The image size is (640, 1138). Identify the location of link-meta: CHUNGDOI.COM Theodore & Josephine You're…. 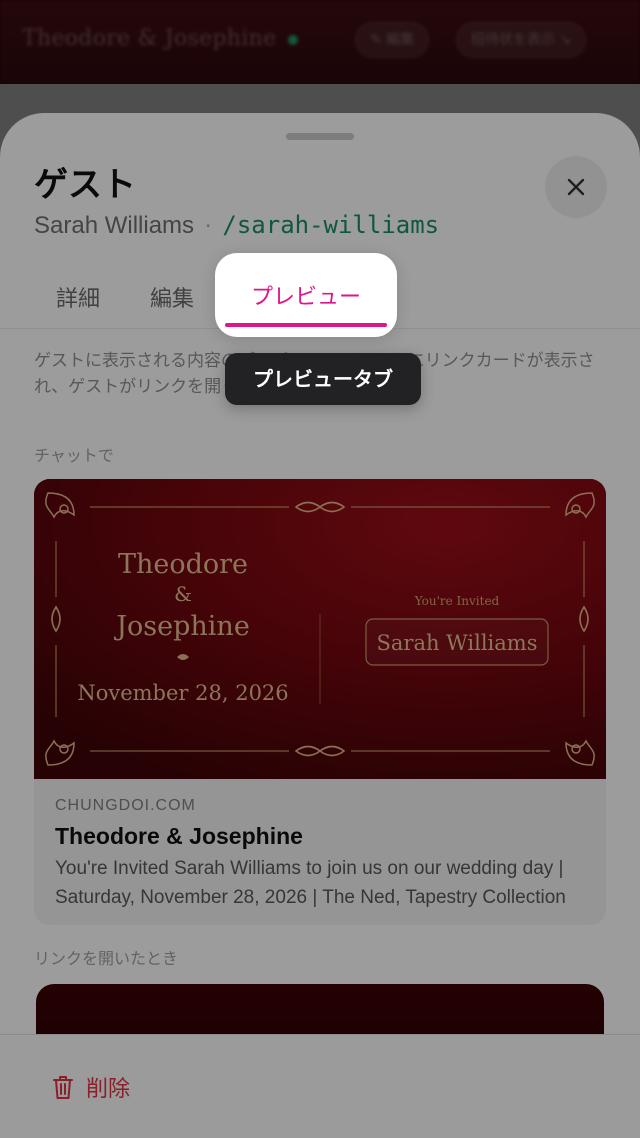
(320, 854).